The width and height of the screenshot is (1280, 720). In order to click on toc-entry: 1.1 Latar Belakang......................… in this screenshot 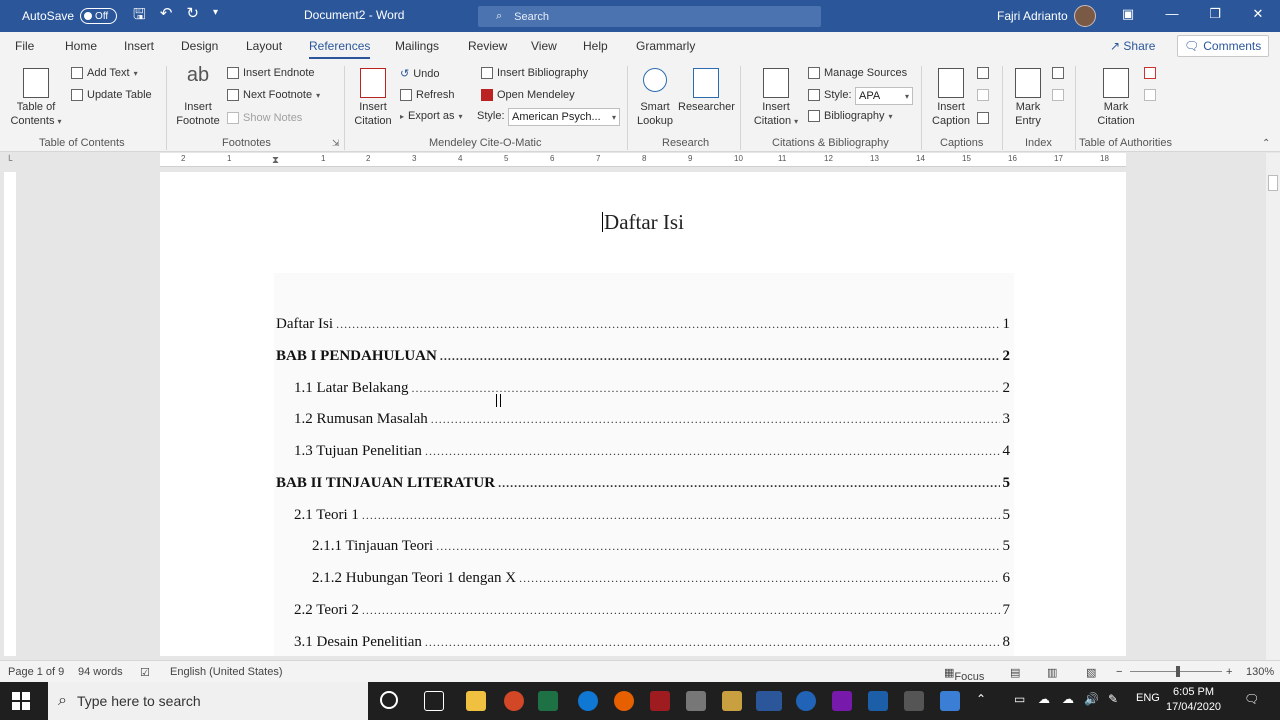, I will do `click(643, 388)`.